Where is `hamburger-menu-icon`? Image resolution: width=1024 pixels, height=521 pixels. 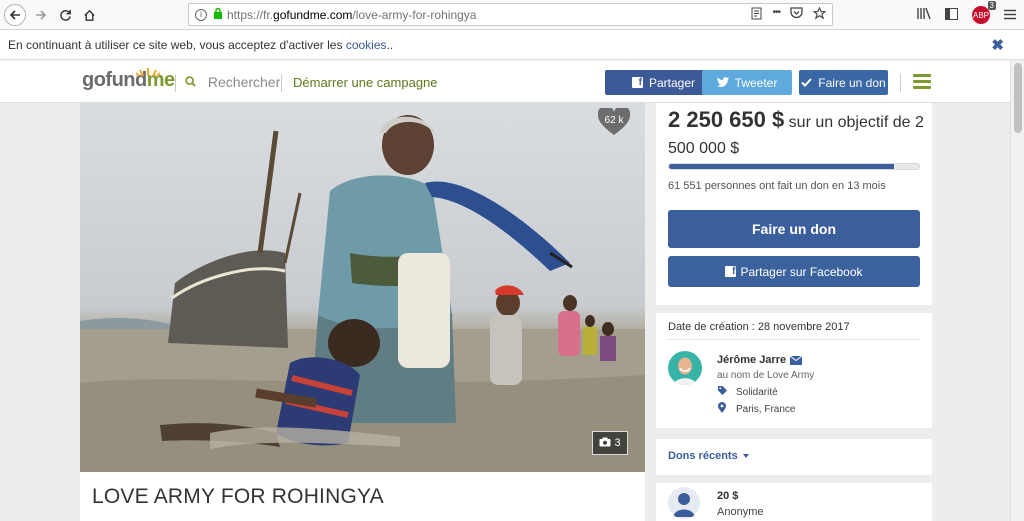
hamburger-menu-icon is located at coordinates (922, 81).